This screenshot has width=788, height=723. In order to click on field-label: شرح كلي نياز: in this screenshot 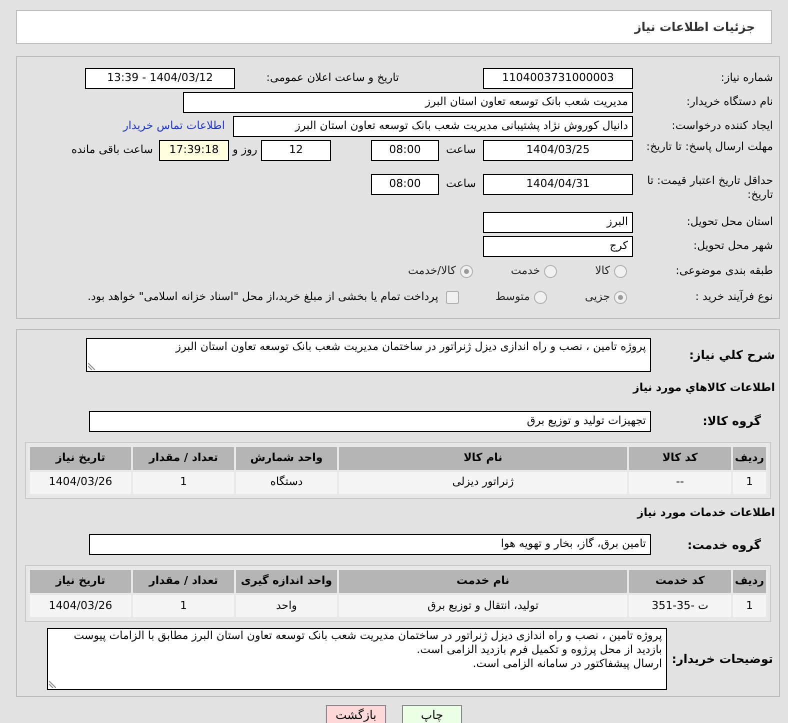, I will do `click(731, 355)`.